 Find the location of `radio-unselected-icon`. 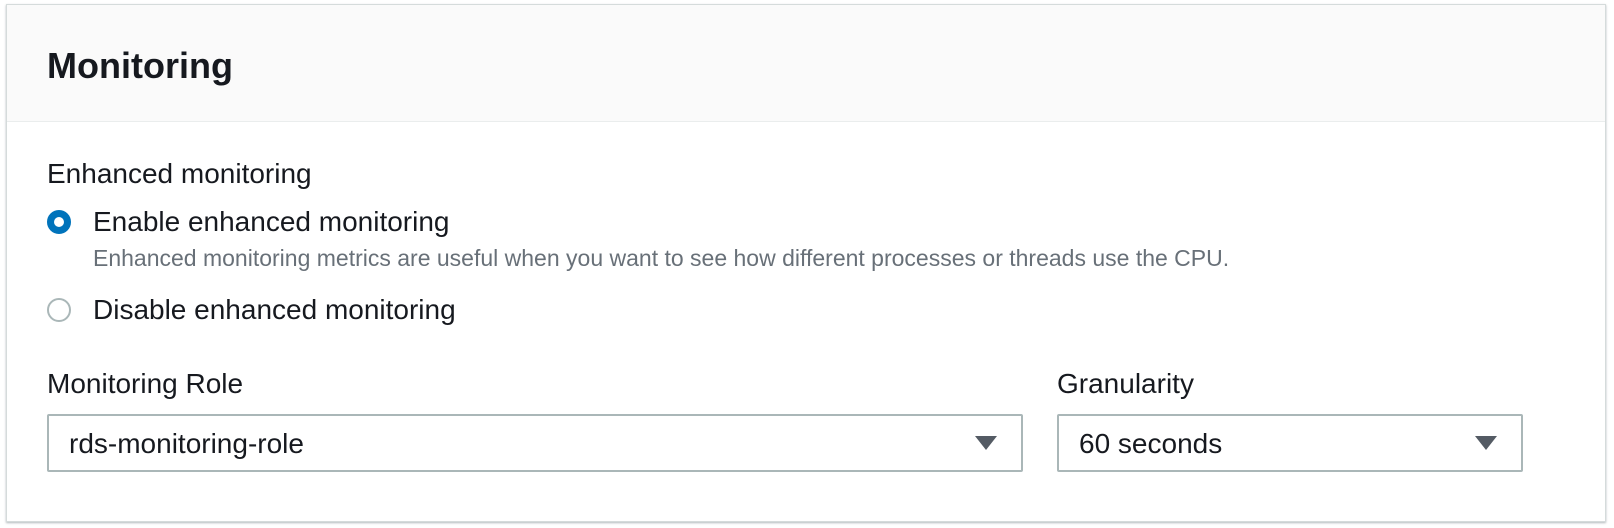

radio-unselected-icon is located at coordinates (59, 310).